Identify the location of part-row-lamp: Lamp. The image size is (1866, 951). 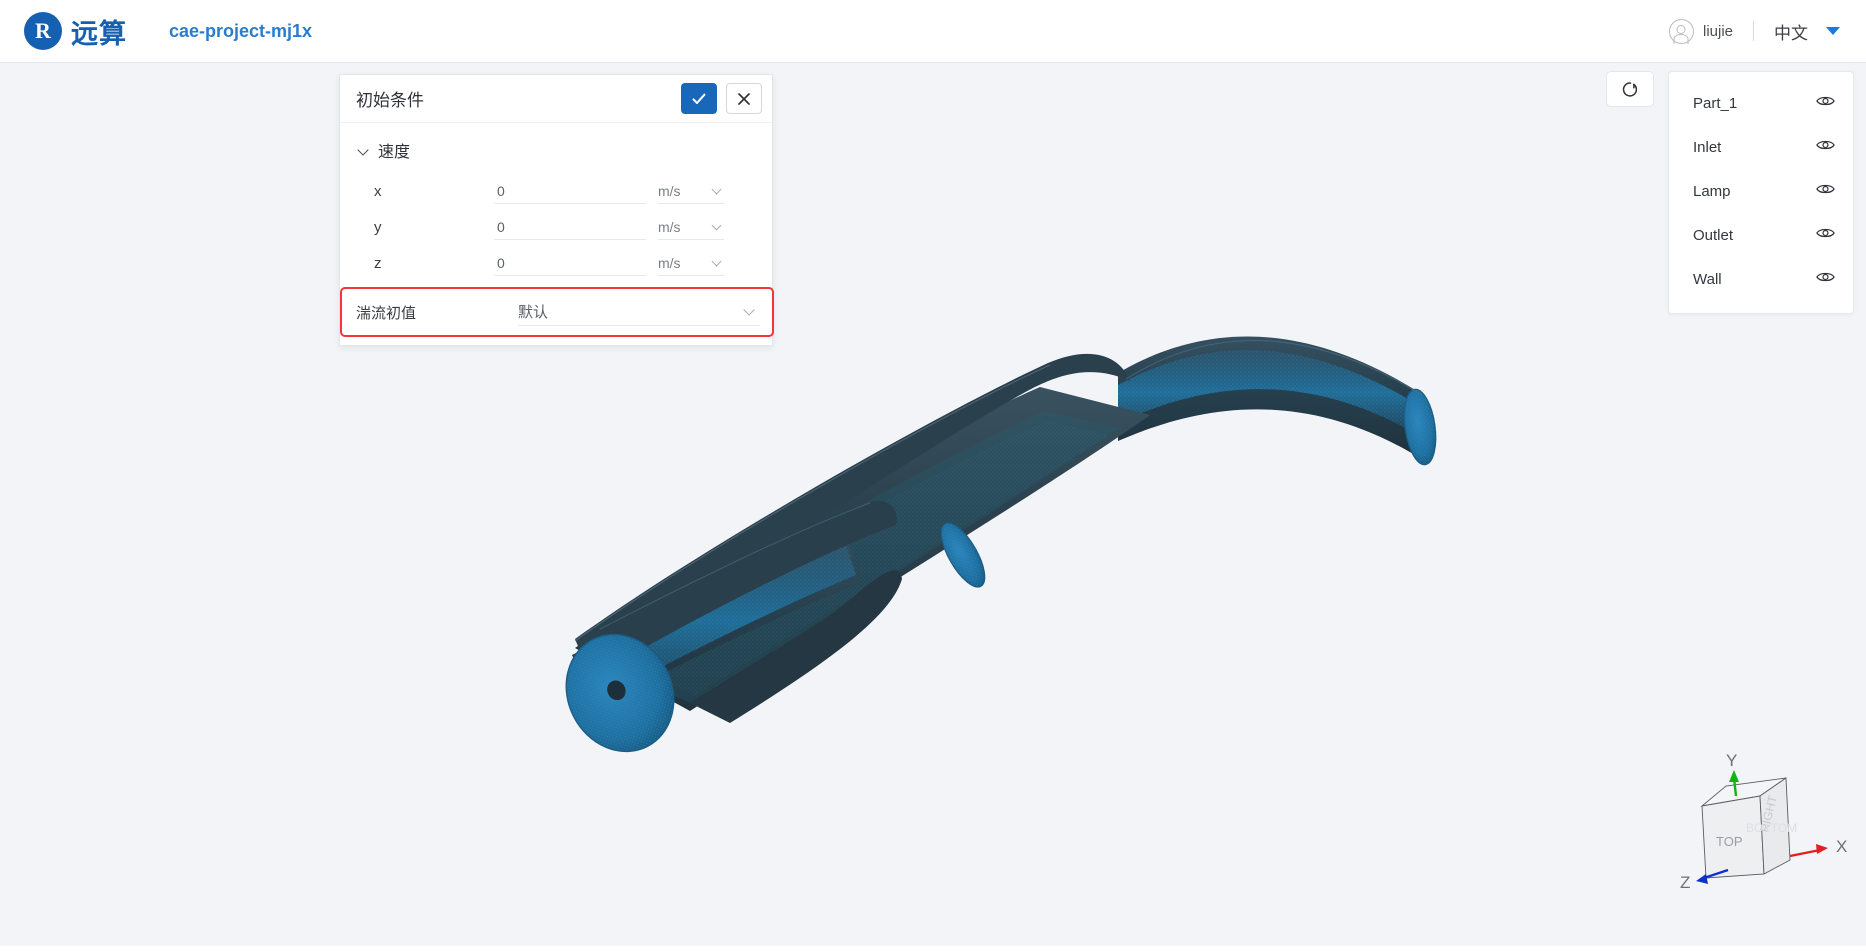
(1761, 191).